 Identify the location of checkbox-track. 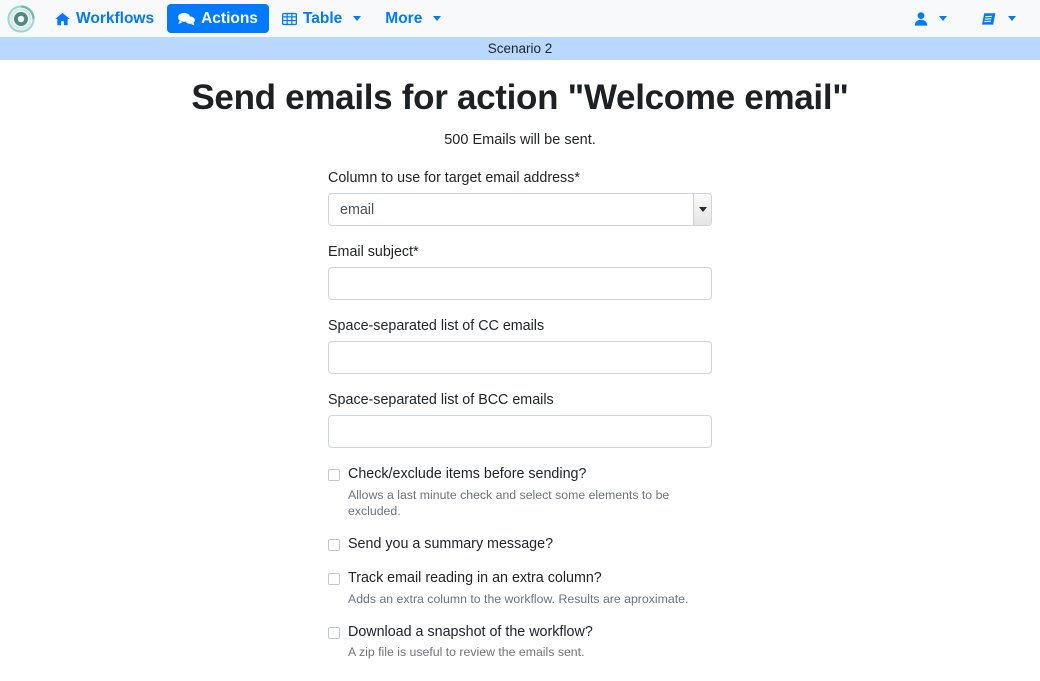
(334, 578).